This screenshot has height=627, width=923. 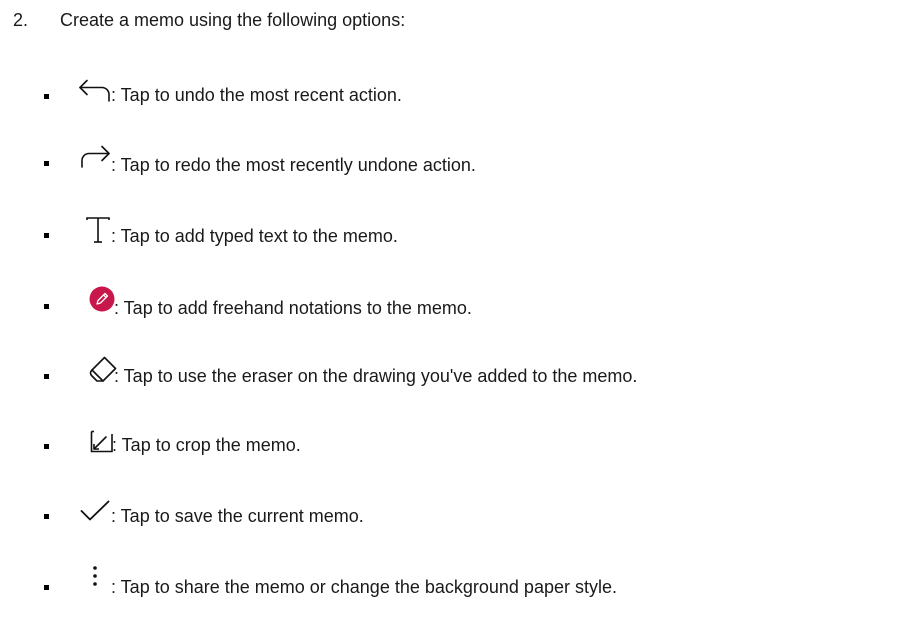 I want to click on more-options-icon, so click(x=95, y=576).